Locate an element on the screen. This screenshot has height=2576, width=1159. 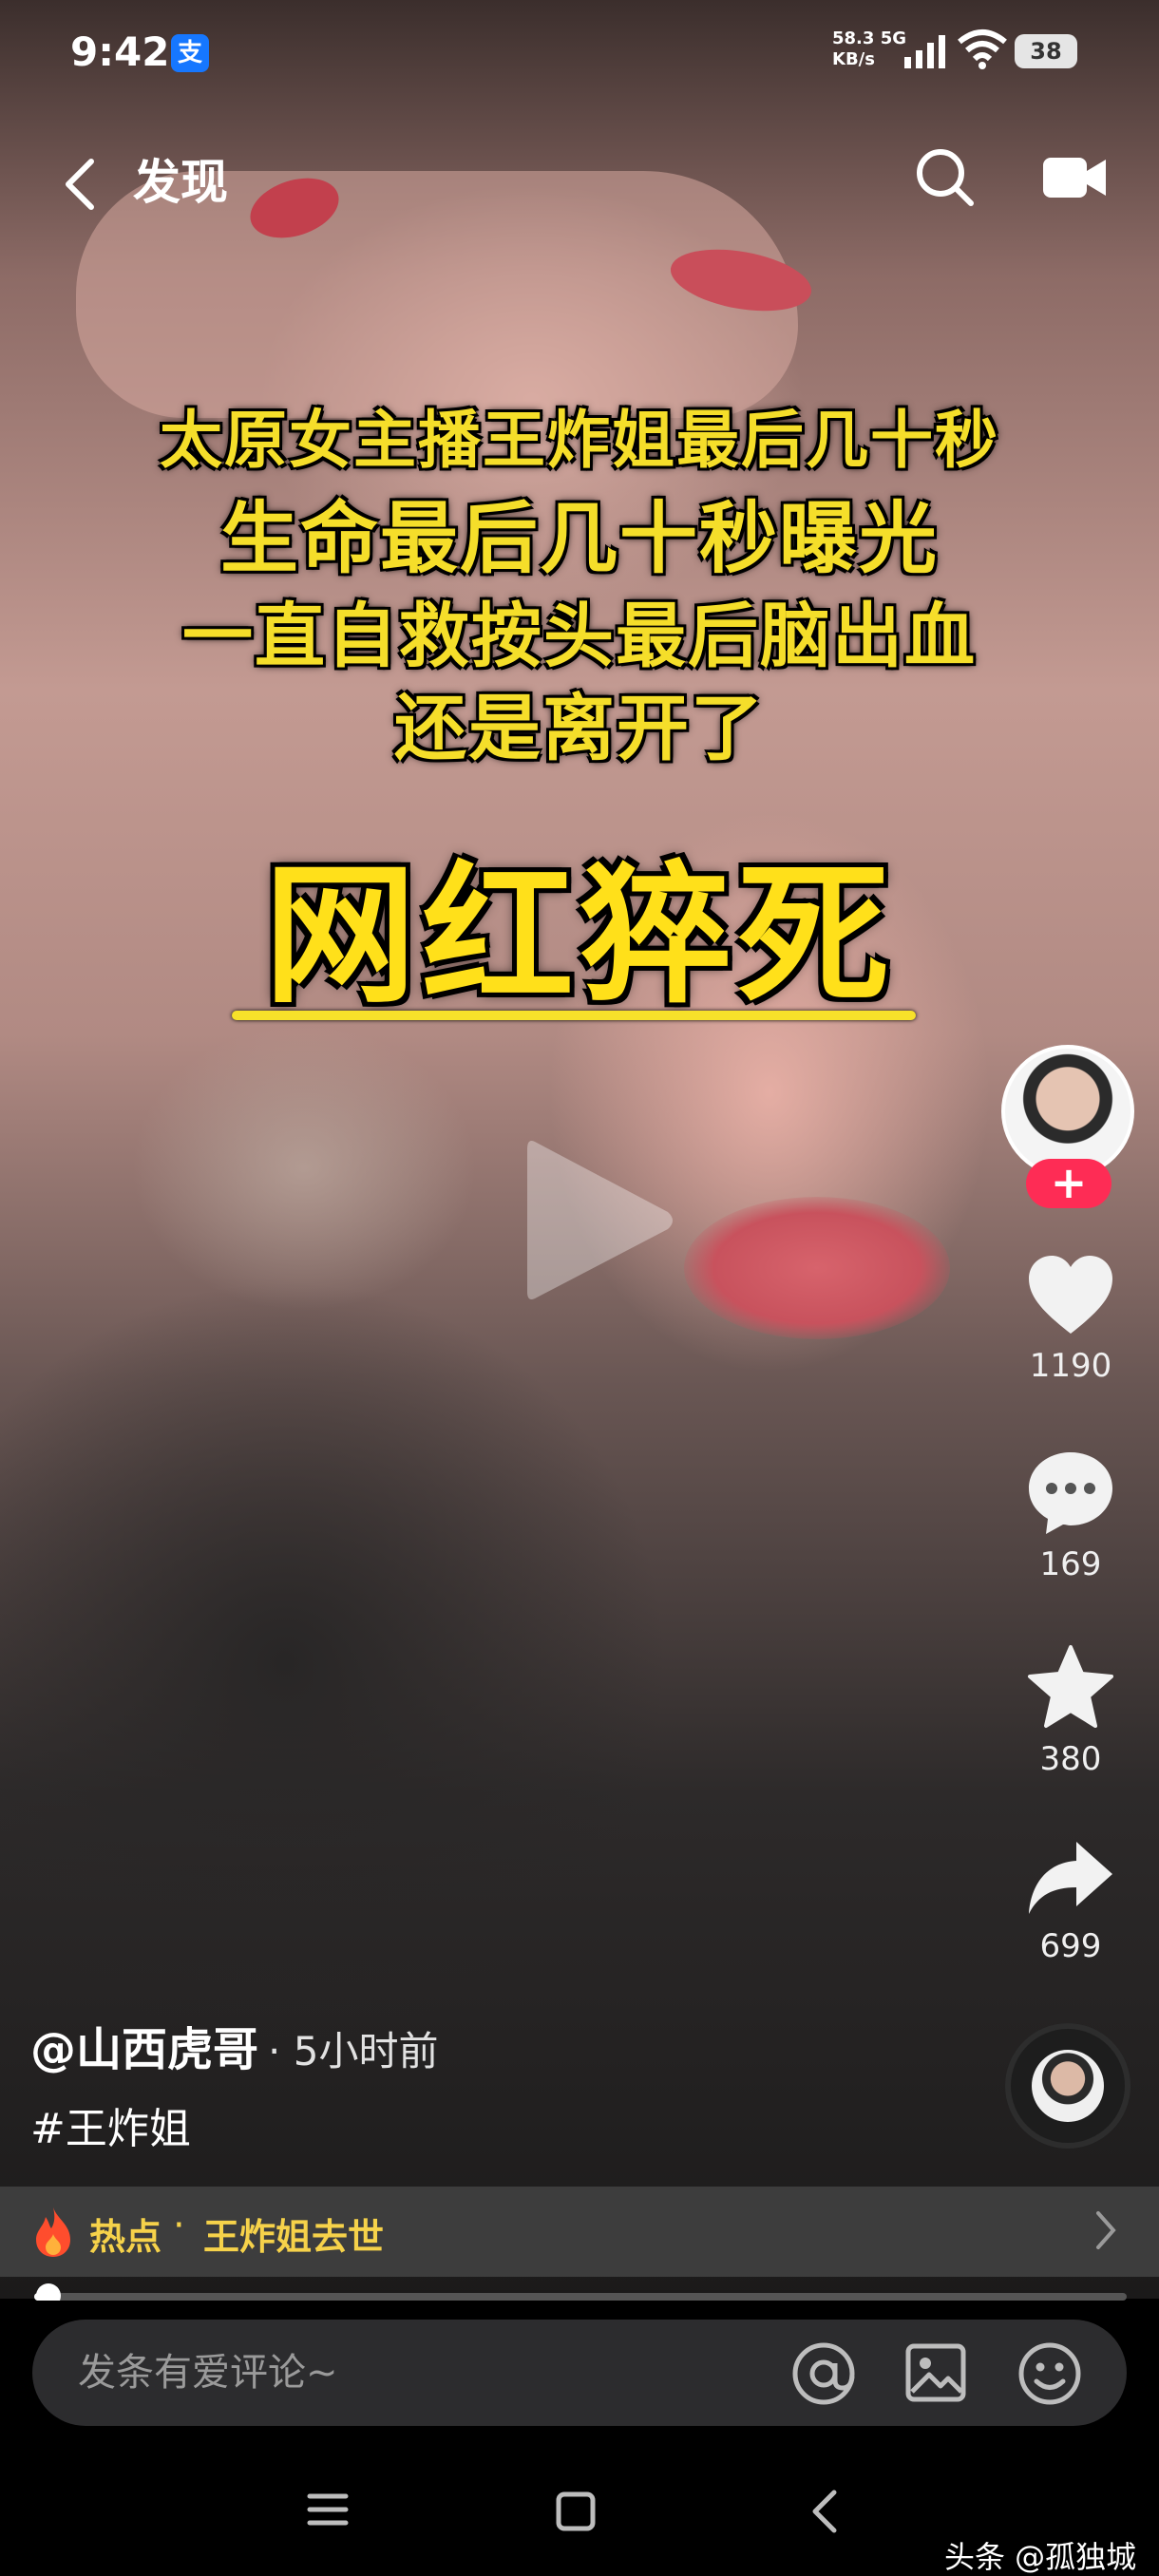
comment-button: 169 is located at coordinates (1071, 1516).